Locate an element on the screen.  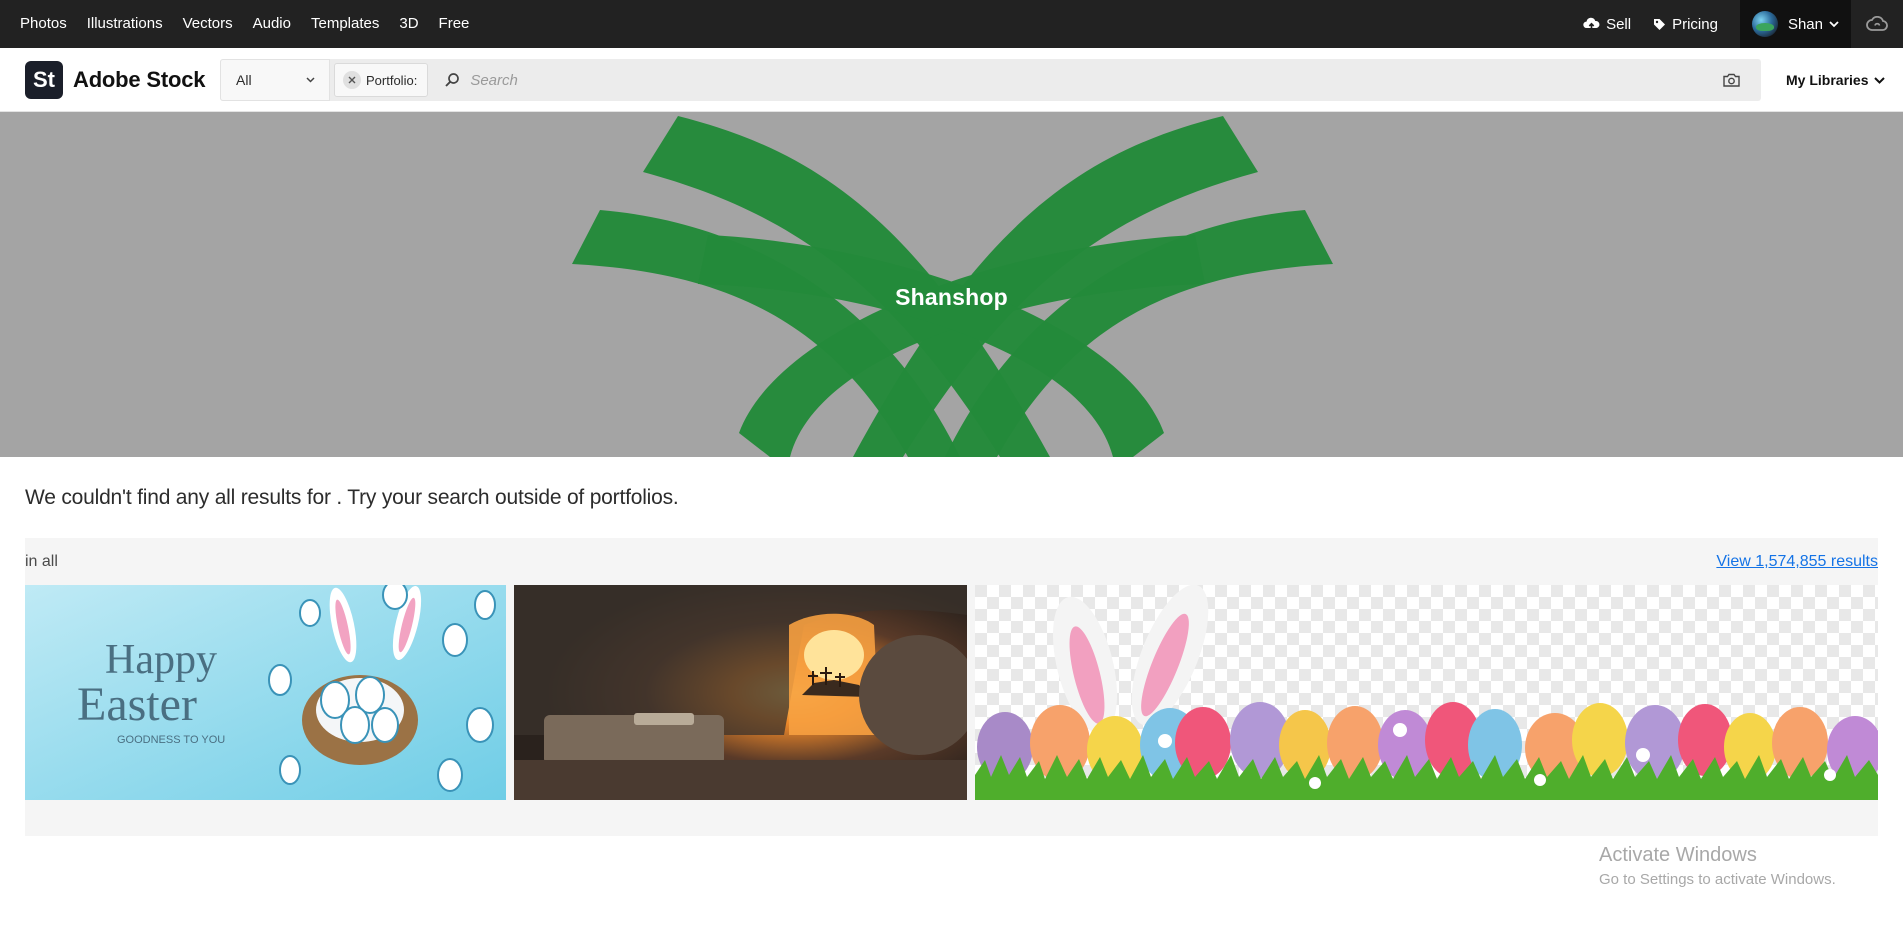
filter-value: All is located at coordinates (244, 80).